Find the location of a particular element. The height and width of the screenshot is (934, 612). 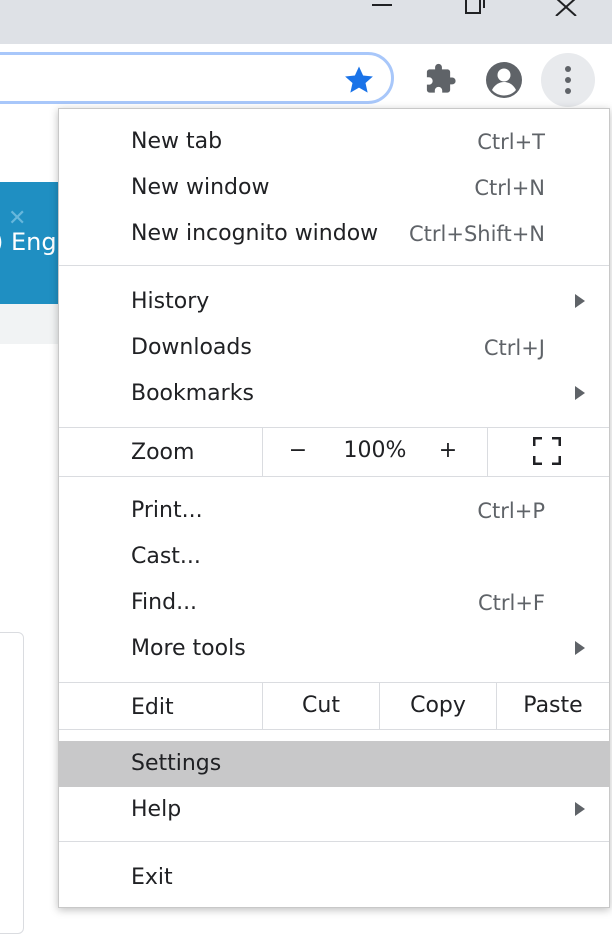

menu-item-label: New incognito window is located at coordinates (255, 233).